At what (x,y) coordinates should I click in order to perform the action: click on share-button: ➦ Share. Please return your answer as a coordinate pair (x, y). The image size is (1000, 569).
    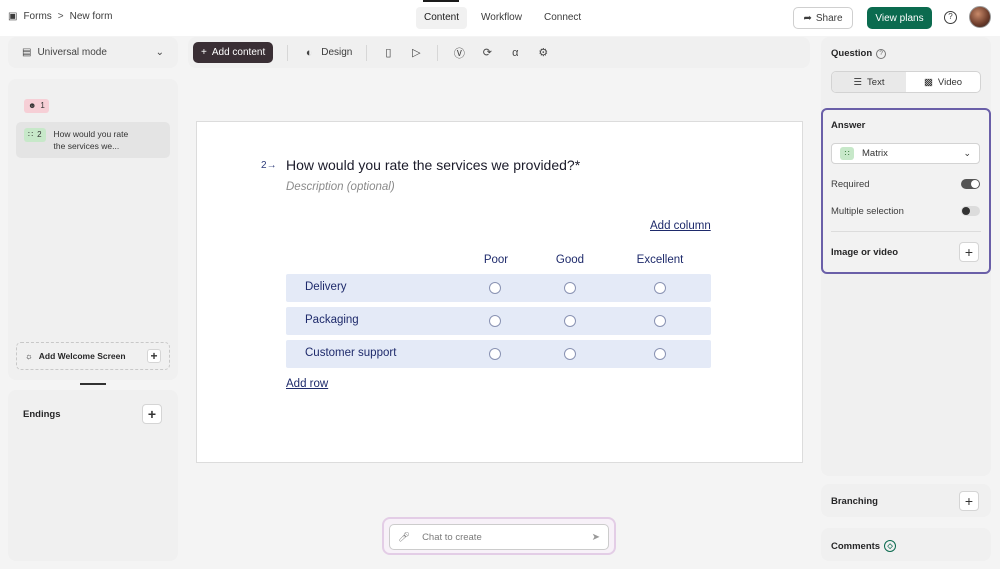
    Looking at the image, I should click on (823, 18).